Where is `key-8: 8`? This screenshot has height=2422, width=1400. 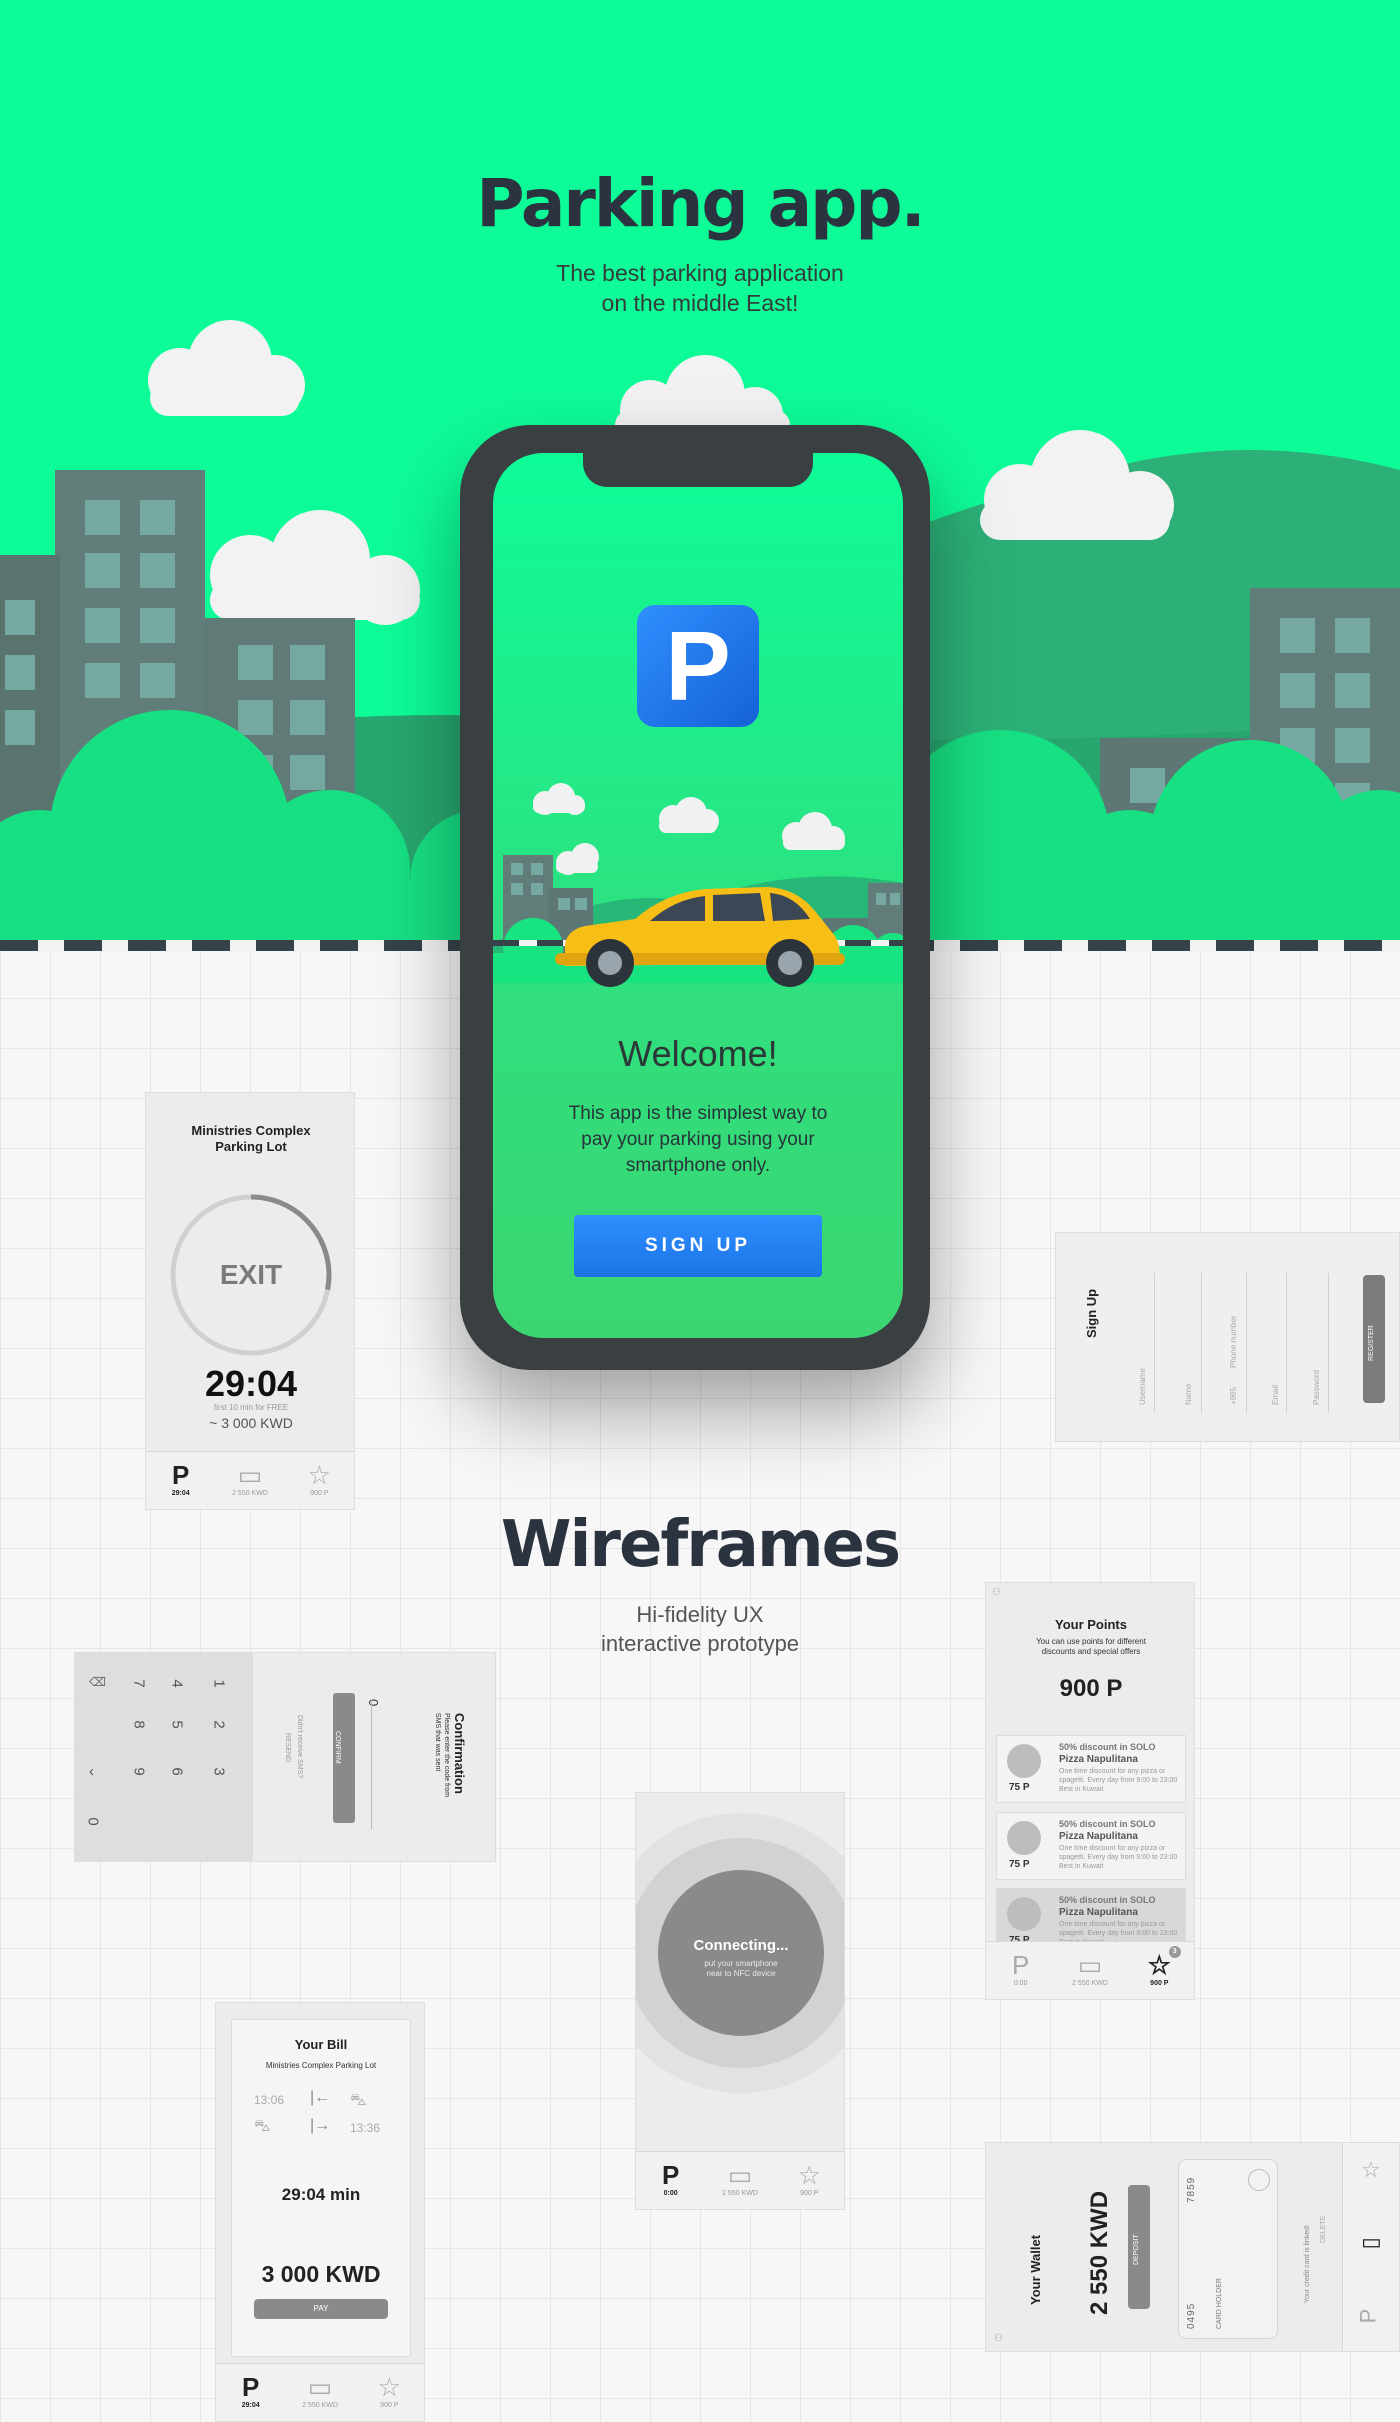 key-8: 8 is located at coordinates (139, 1724).